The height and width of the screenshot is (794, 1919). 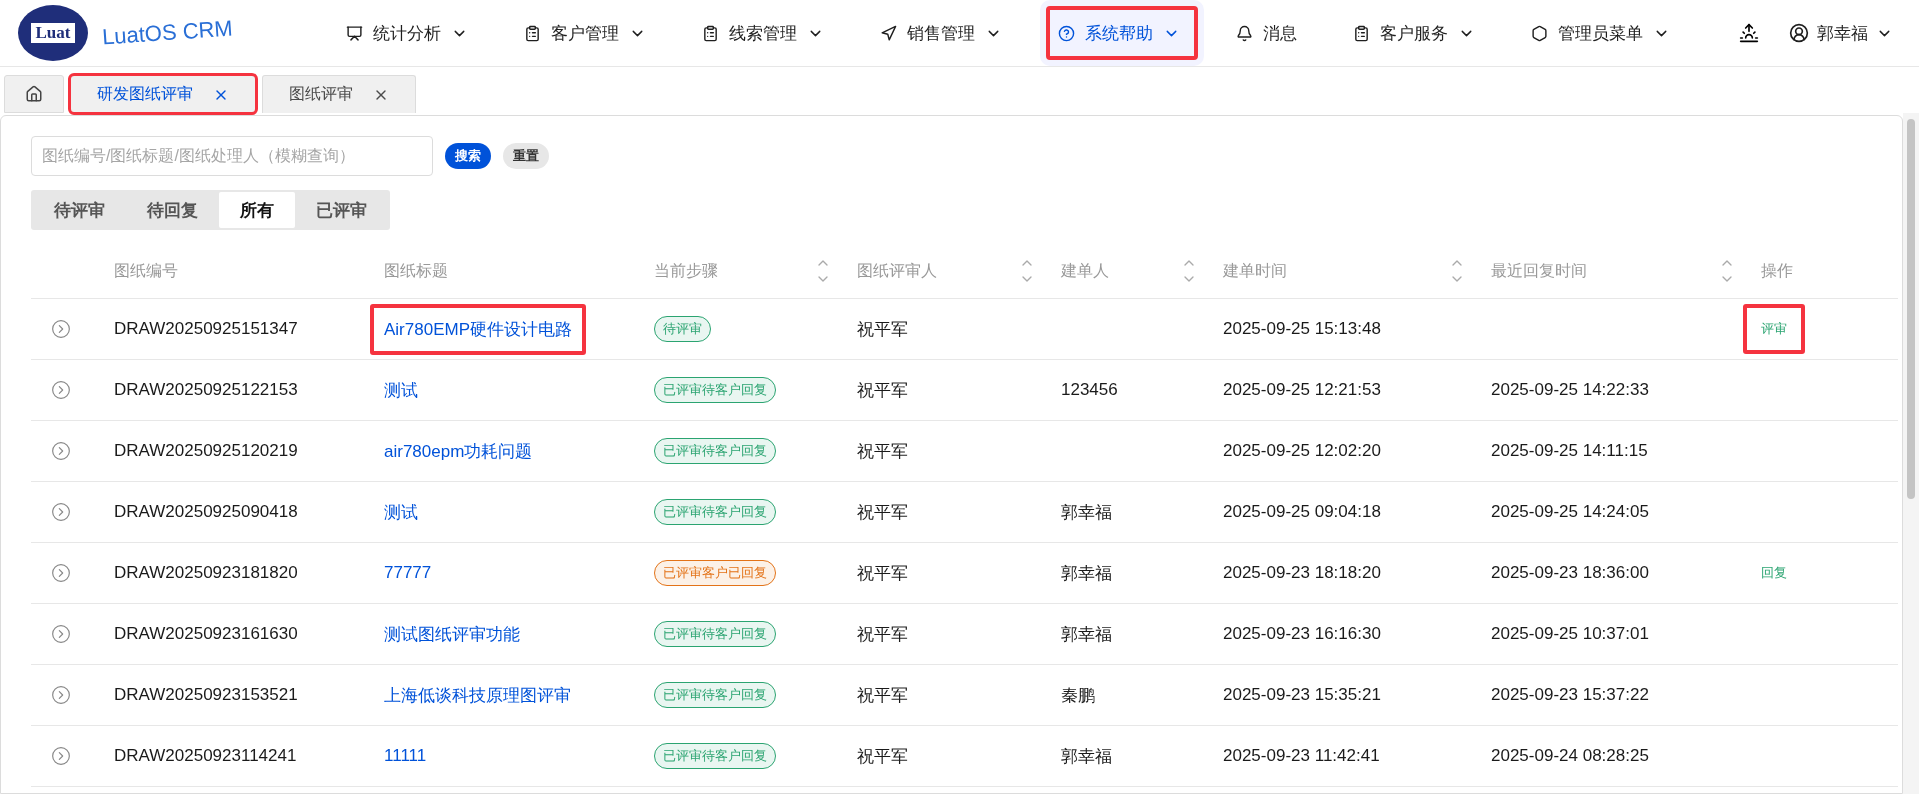 I want to click on nav-menu-item: 消息, so click(x=1269, y=33).